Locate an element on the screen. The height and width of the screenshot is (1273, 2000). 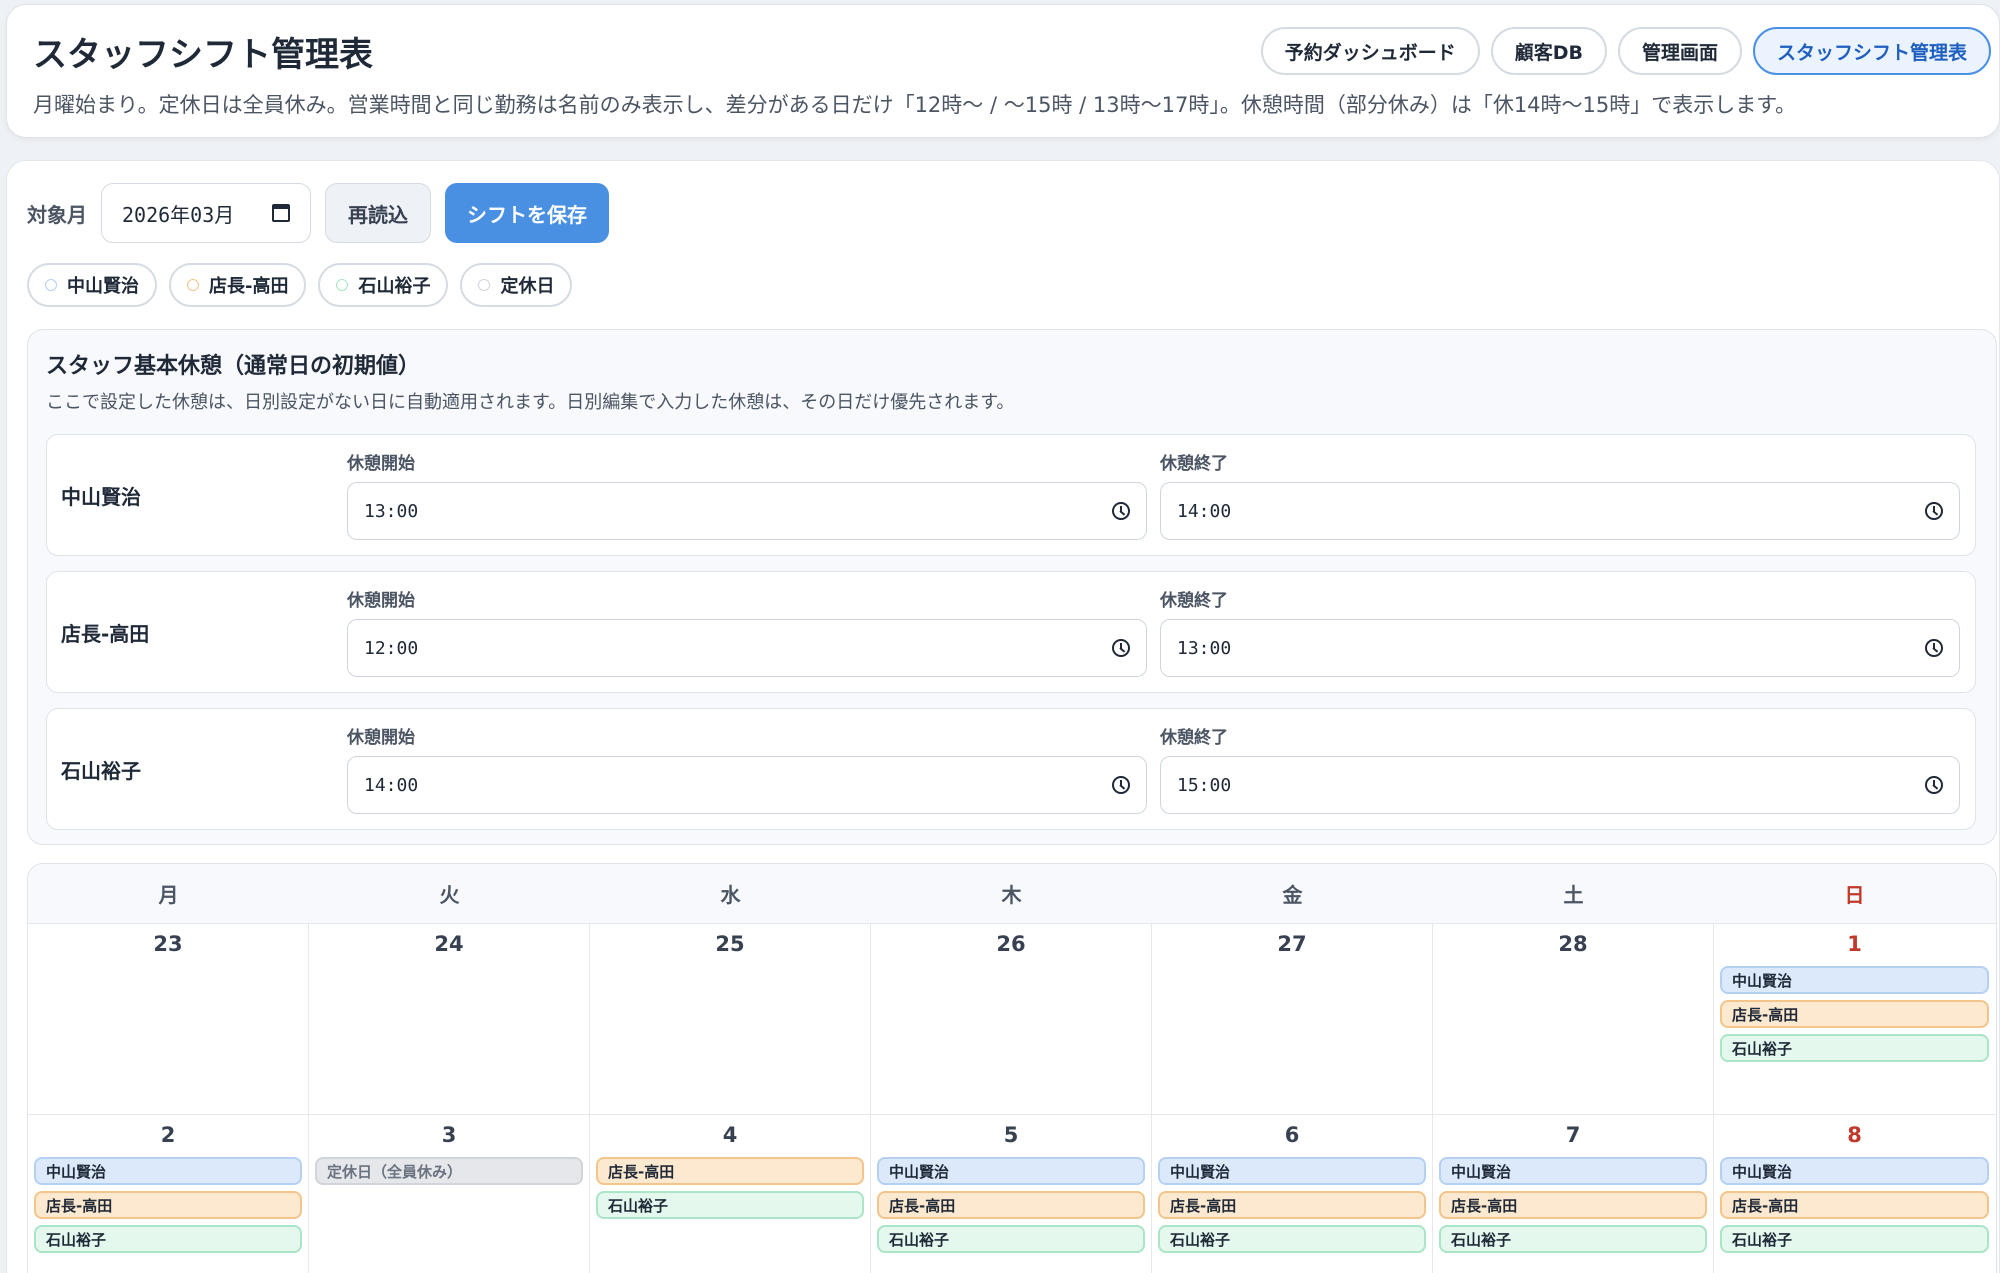
calendar-day-cell: 5 中山賢治店長-高田石山裕子 is located at coordinates (1011, 1194).